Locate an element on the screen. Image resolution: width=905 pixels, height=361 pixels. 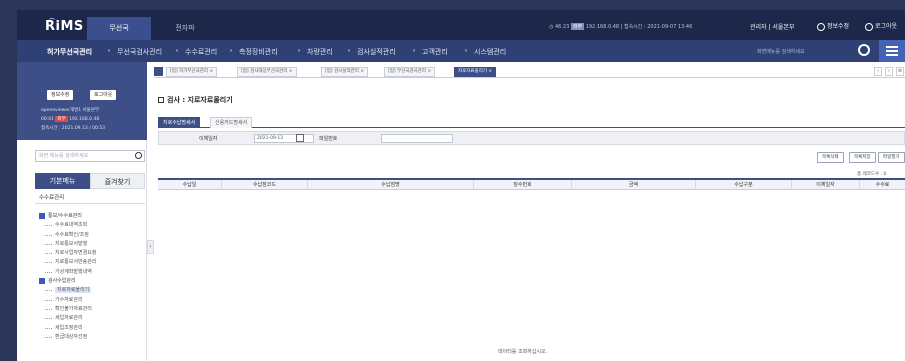
hamburger-menu-icon is located at coordinates (892, 51).